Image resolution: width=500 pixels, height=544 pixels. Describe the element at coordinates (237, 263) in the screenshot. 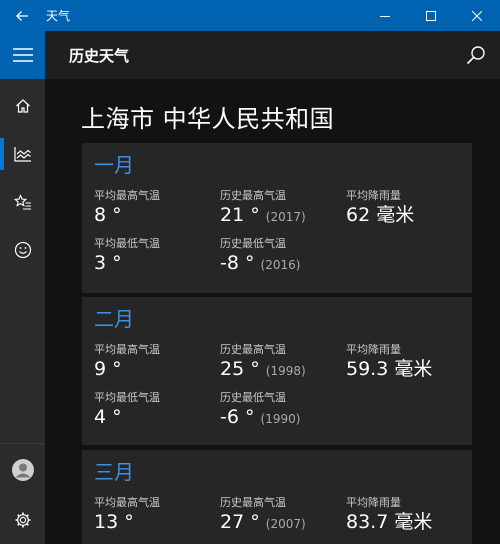

I see `record-low-value: -8 °` at that location.